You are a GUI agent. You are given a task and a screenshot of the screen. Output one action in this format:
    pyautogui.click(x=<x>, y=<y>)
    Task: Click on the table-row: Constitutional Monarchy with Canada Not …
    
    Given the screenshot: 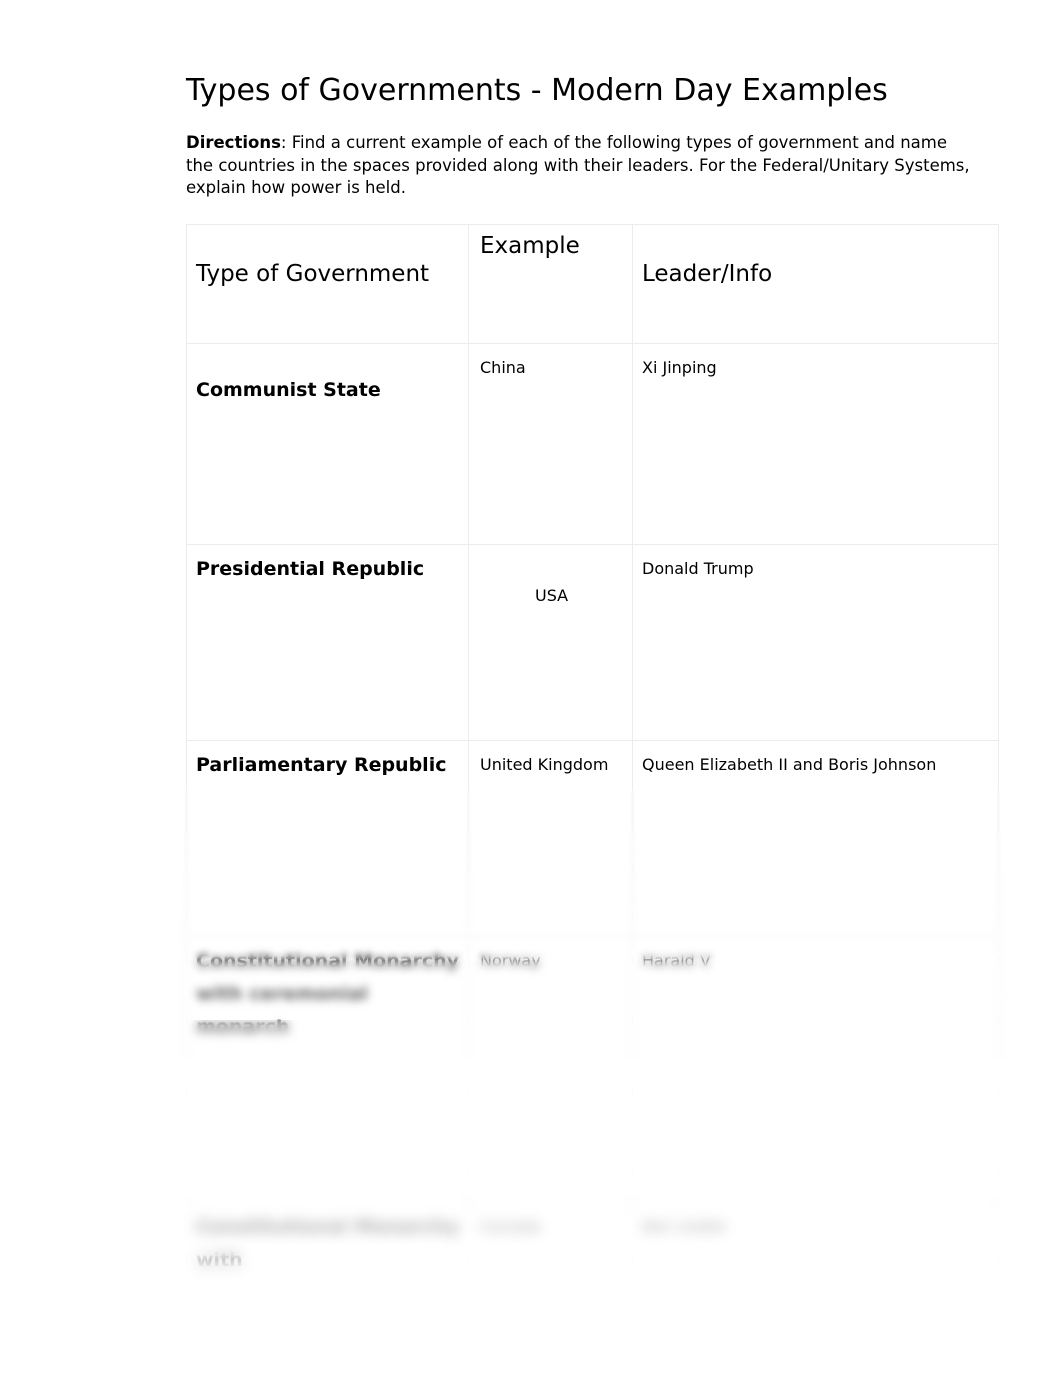 What is the action you would take?
    pyautogui.click(x=592, y=1241)
    